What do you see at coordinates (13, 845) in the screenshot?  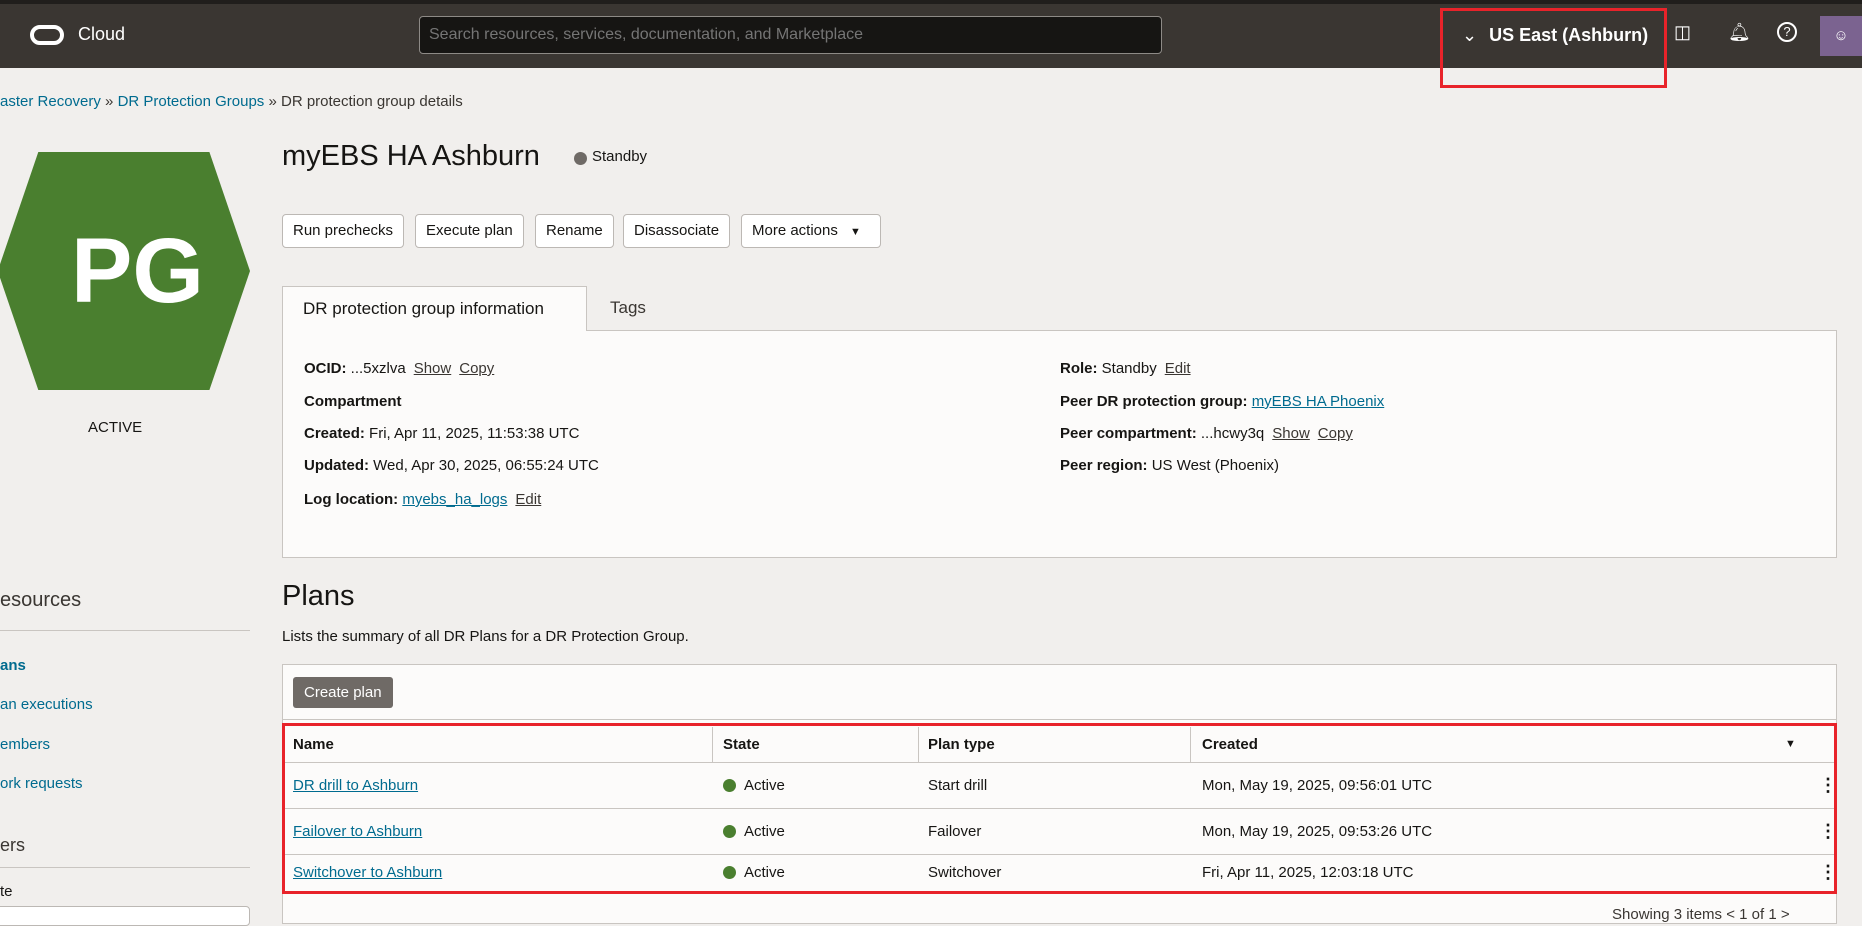 I see `filters-heading: ers` at bounding box center [13, 845].